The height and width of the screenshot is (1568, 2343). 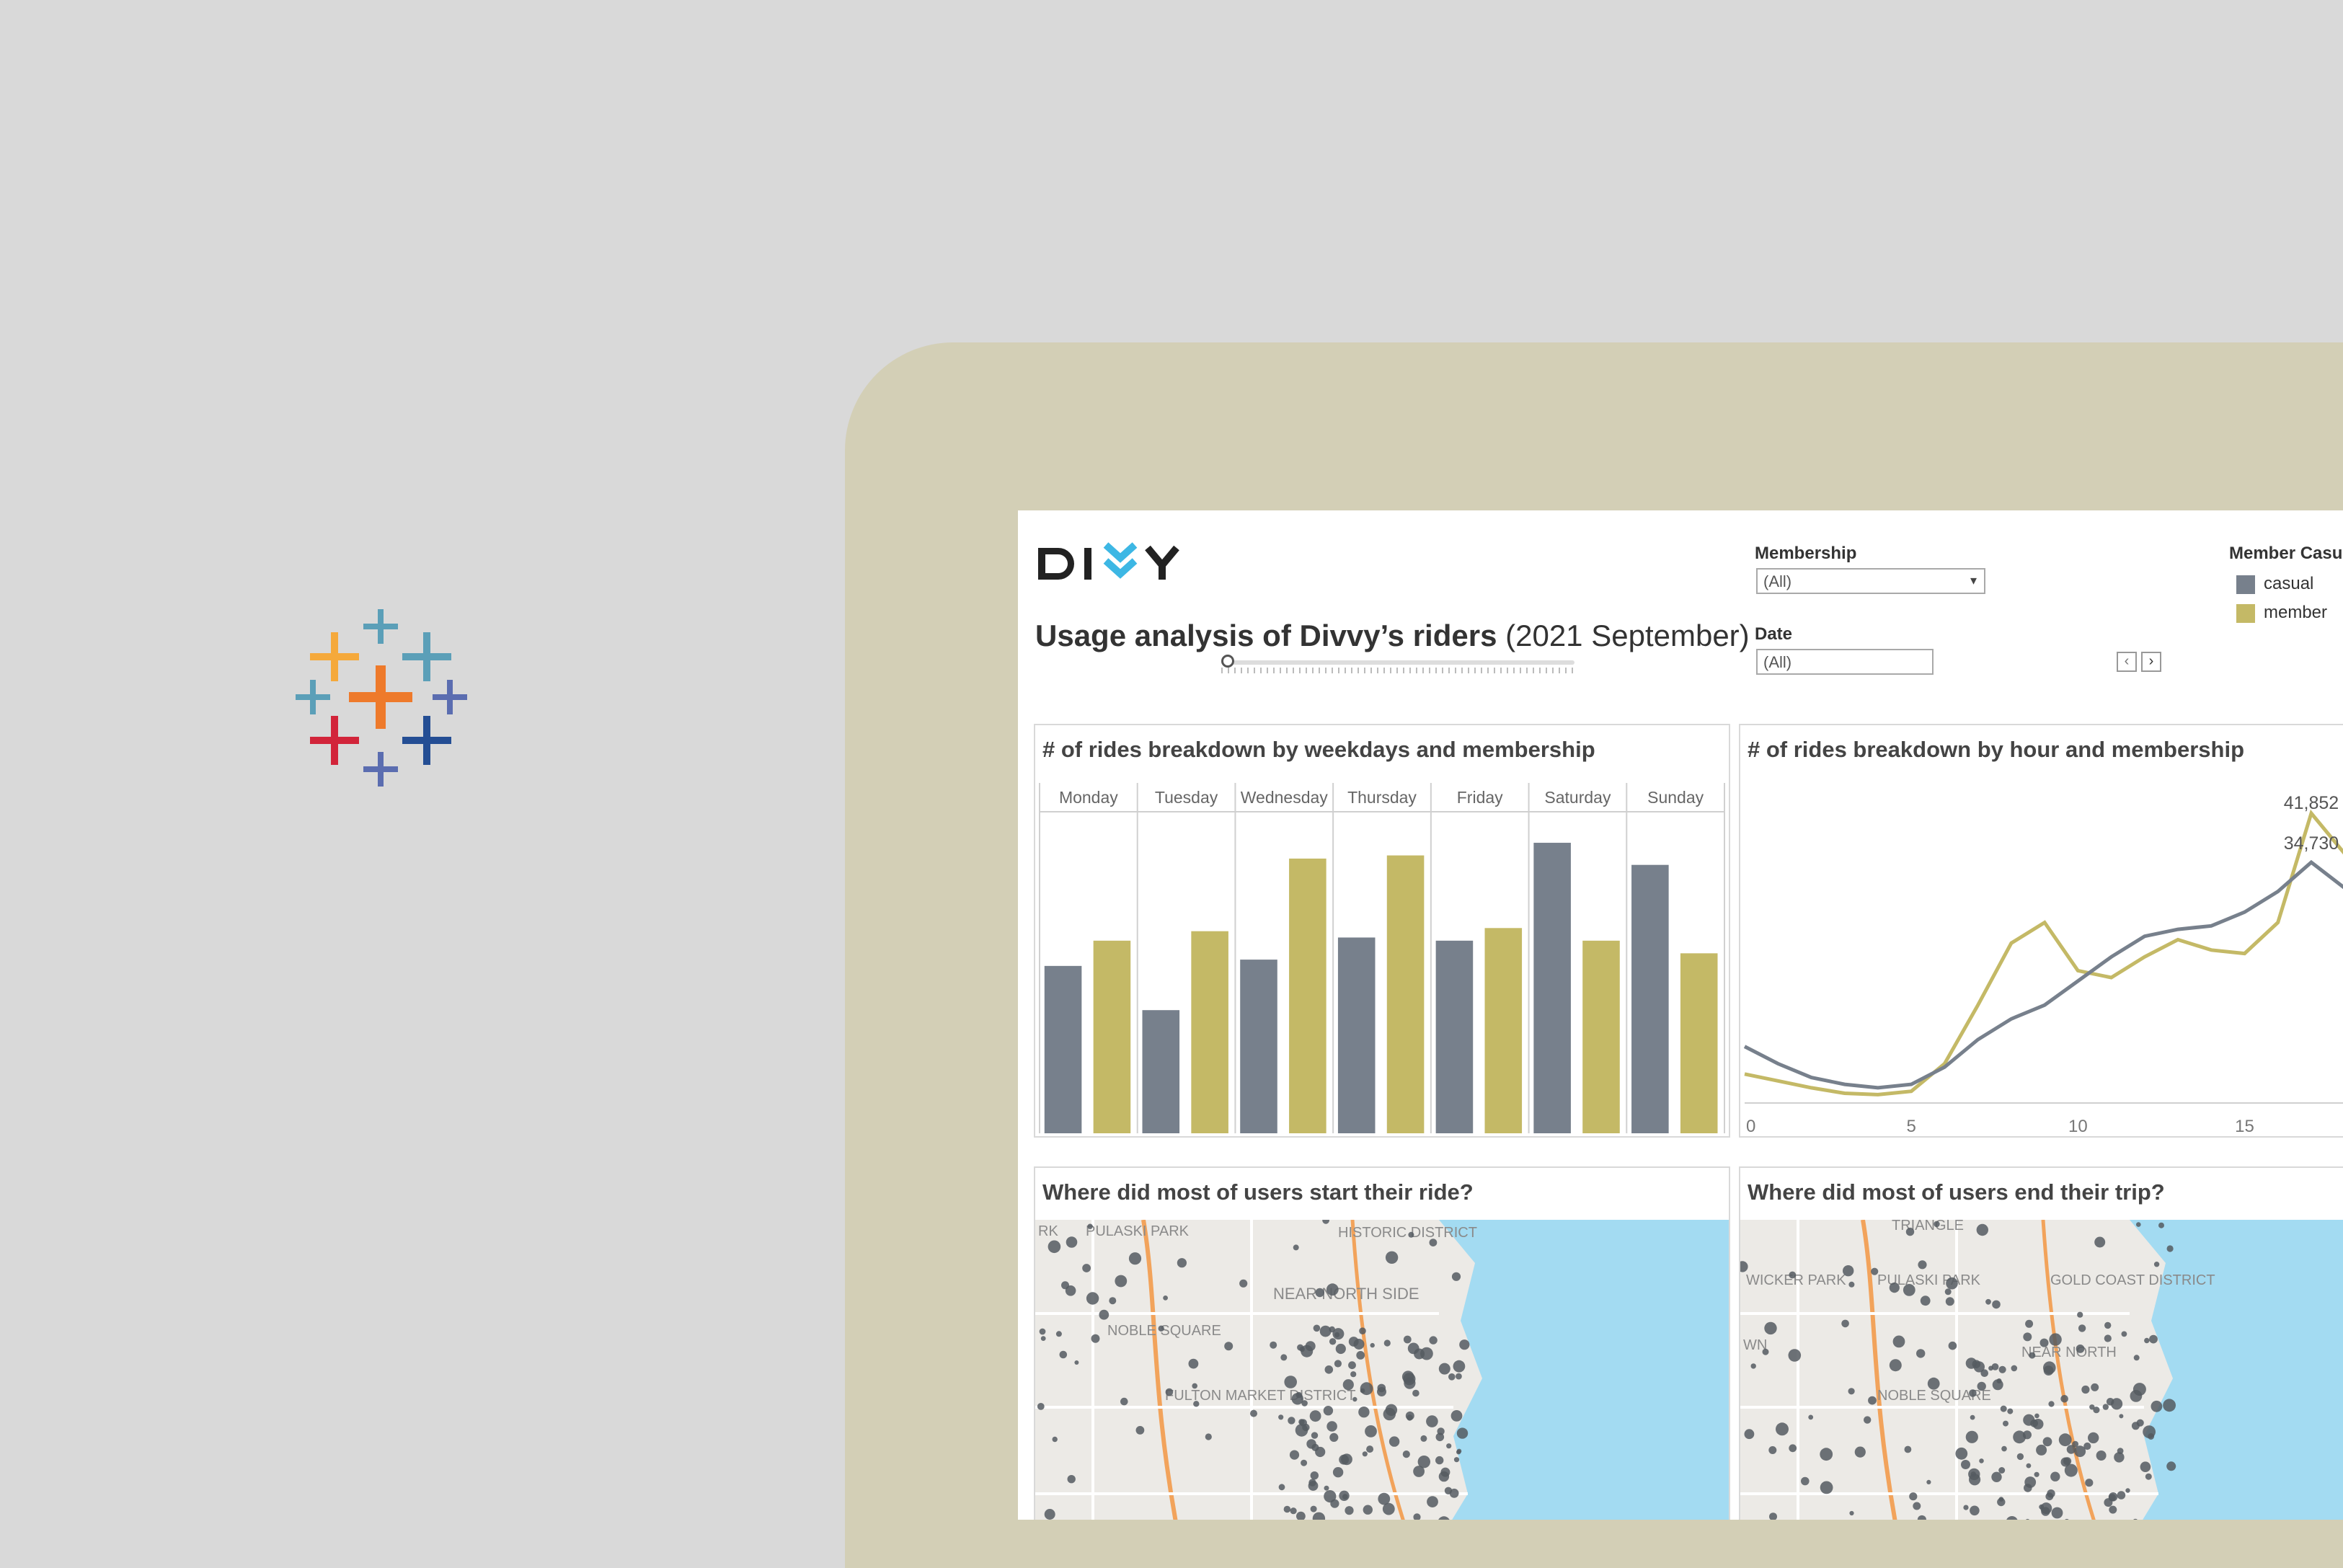 I want to click on casual-swatch, so click(x=2245, y=584).